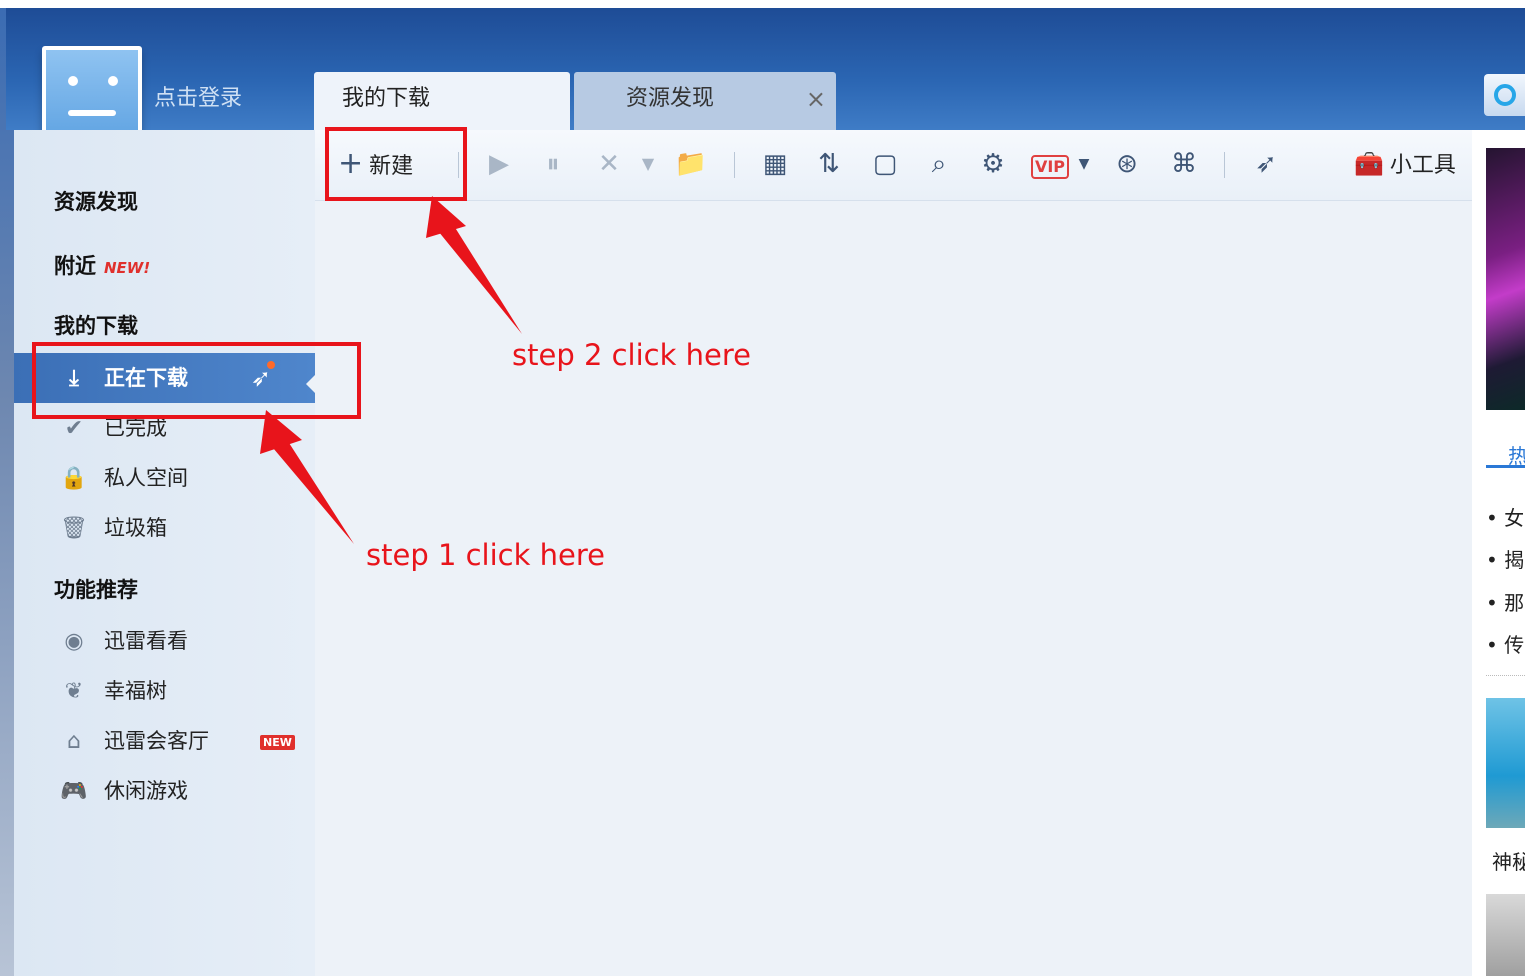  Describe the element at coordinates (631, 355) in the screenshot. I see `step2-note: step 2 click here` at that location.